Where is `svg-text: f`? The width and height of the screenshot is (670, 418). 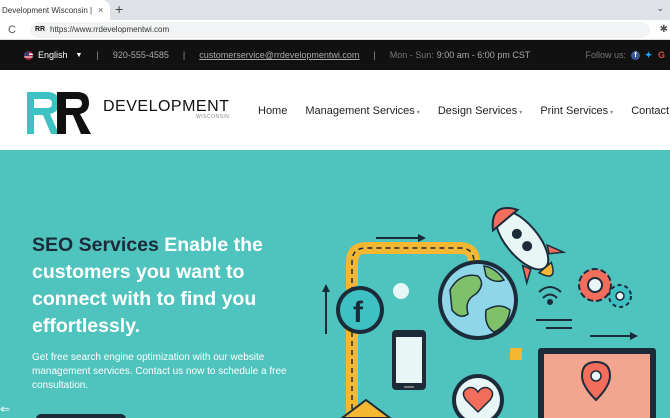
svg-text: f is located at coordinates (358, 312).